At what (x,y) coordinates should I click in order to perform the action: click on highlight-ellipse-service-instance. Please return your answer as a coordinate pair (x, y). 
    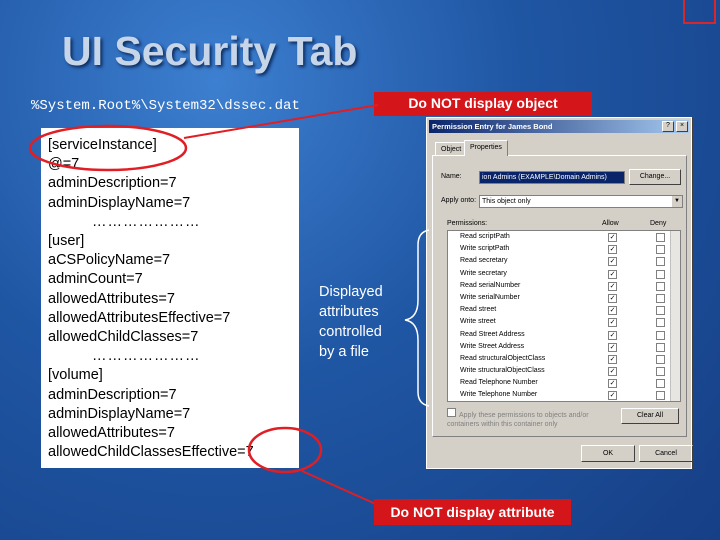
    Looking at the image, I should click on (108, 148).